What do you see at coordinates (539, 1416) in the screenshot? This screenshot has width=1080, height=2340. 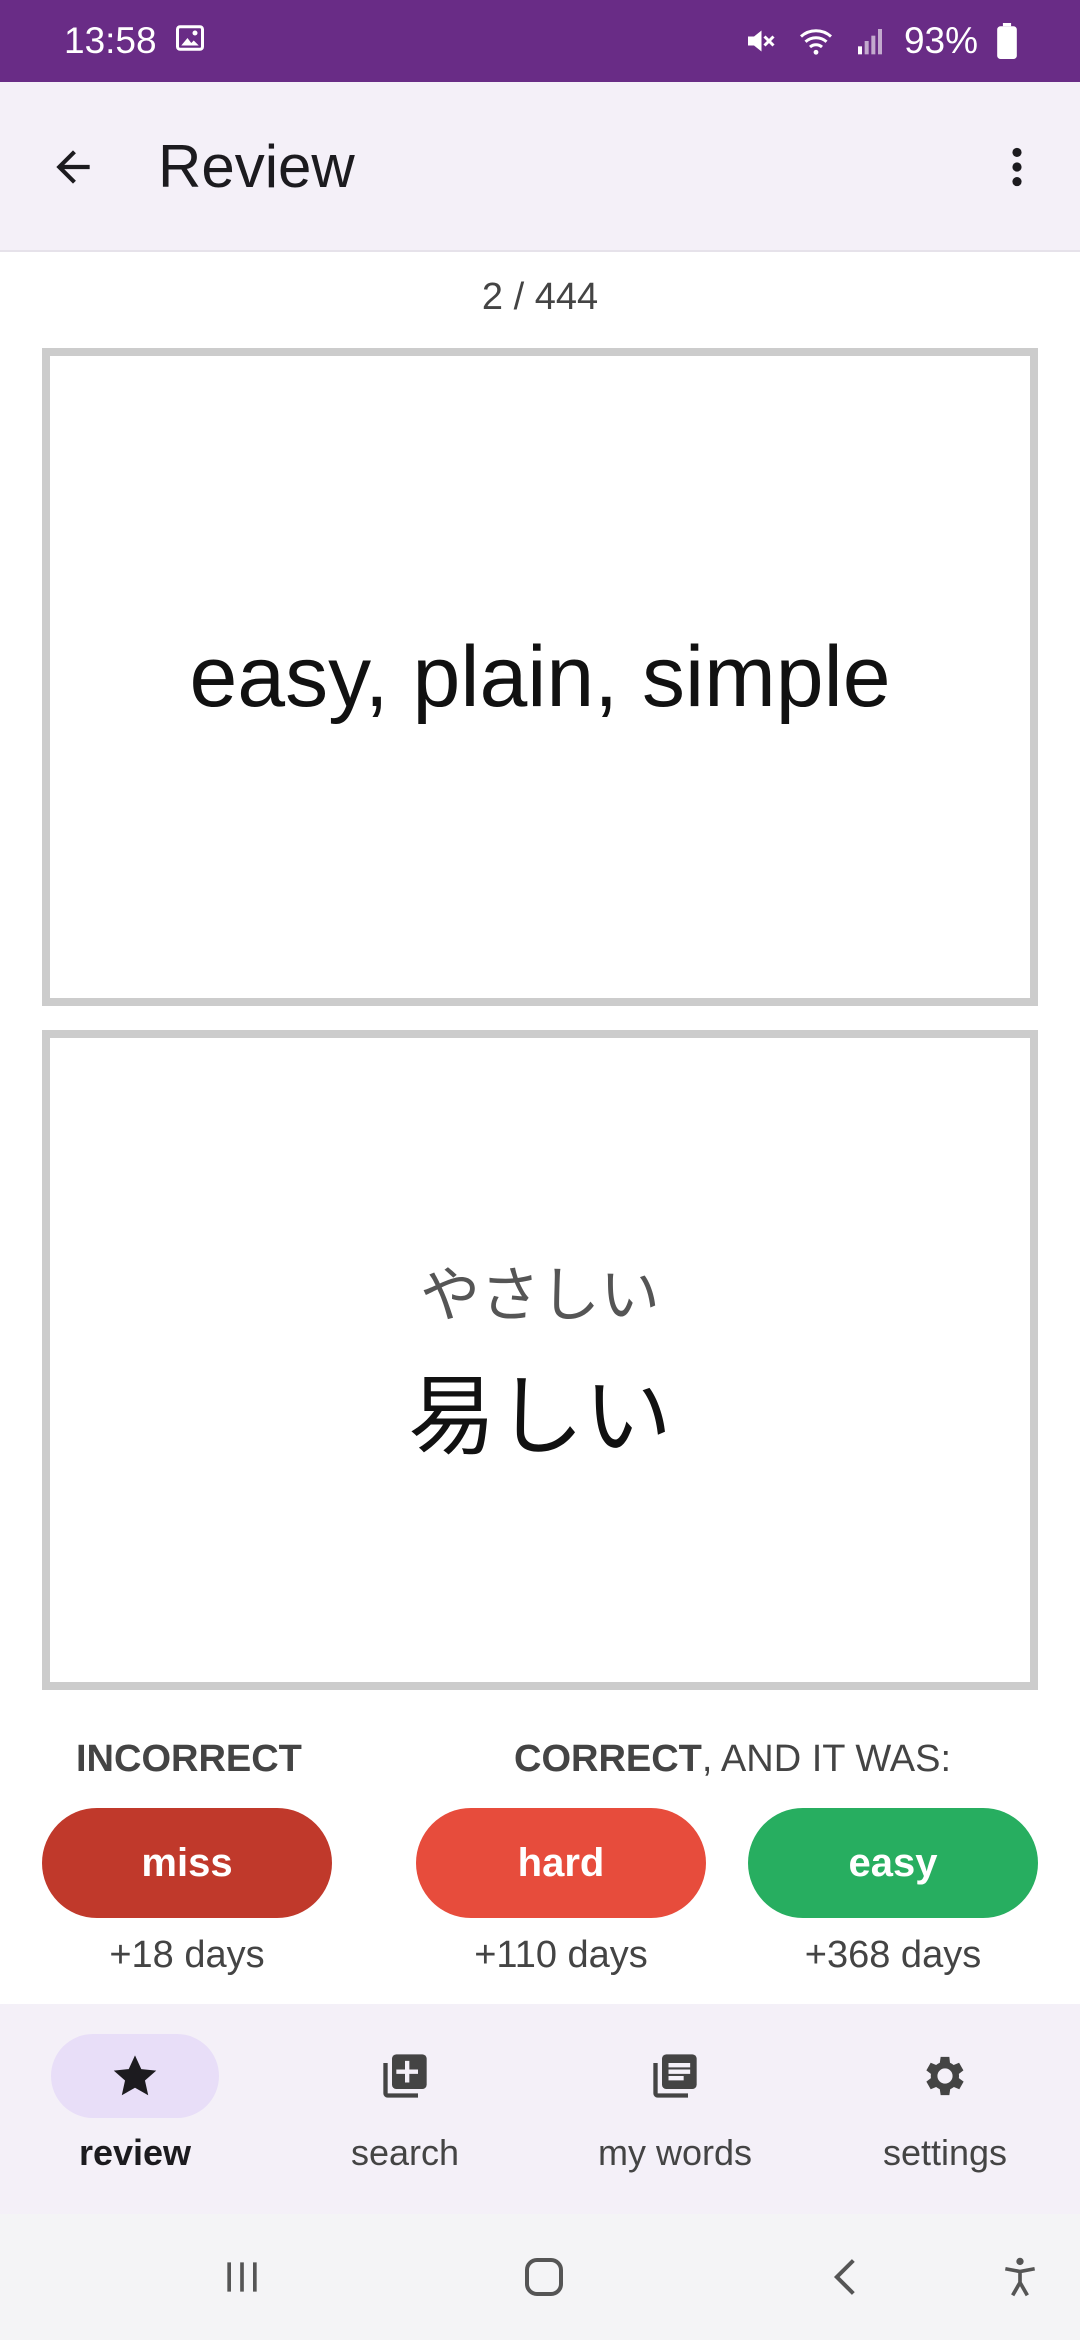 I see `card-kanji: 易しい` at bounding box center [539, 1416].